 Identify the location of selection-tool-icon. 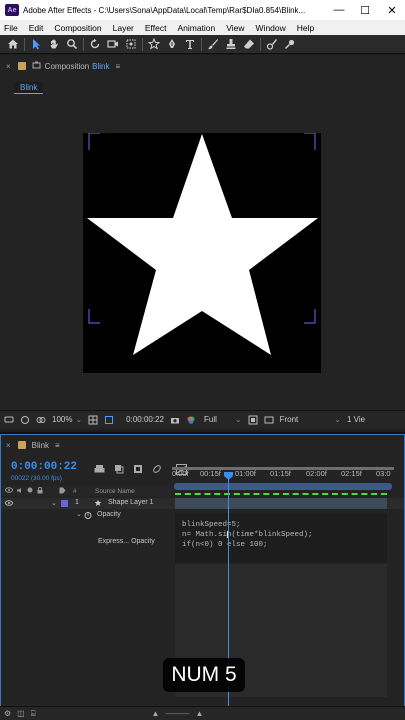
(36, 44).